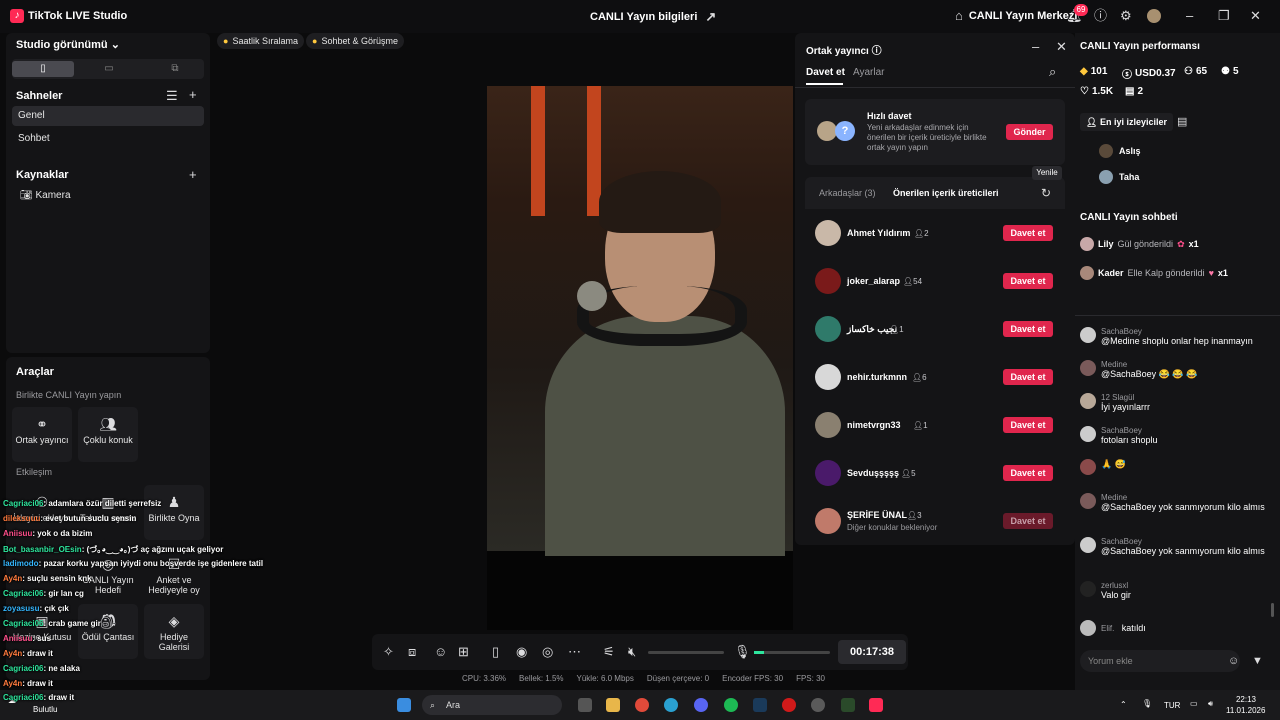 This screenshot has height=720, width=1280. Describe the element at coordinates (877, 51) in the screenshot. I see `info-icon: ⓘ` at that location.